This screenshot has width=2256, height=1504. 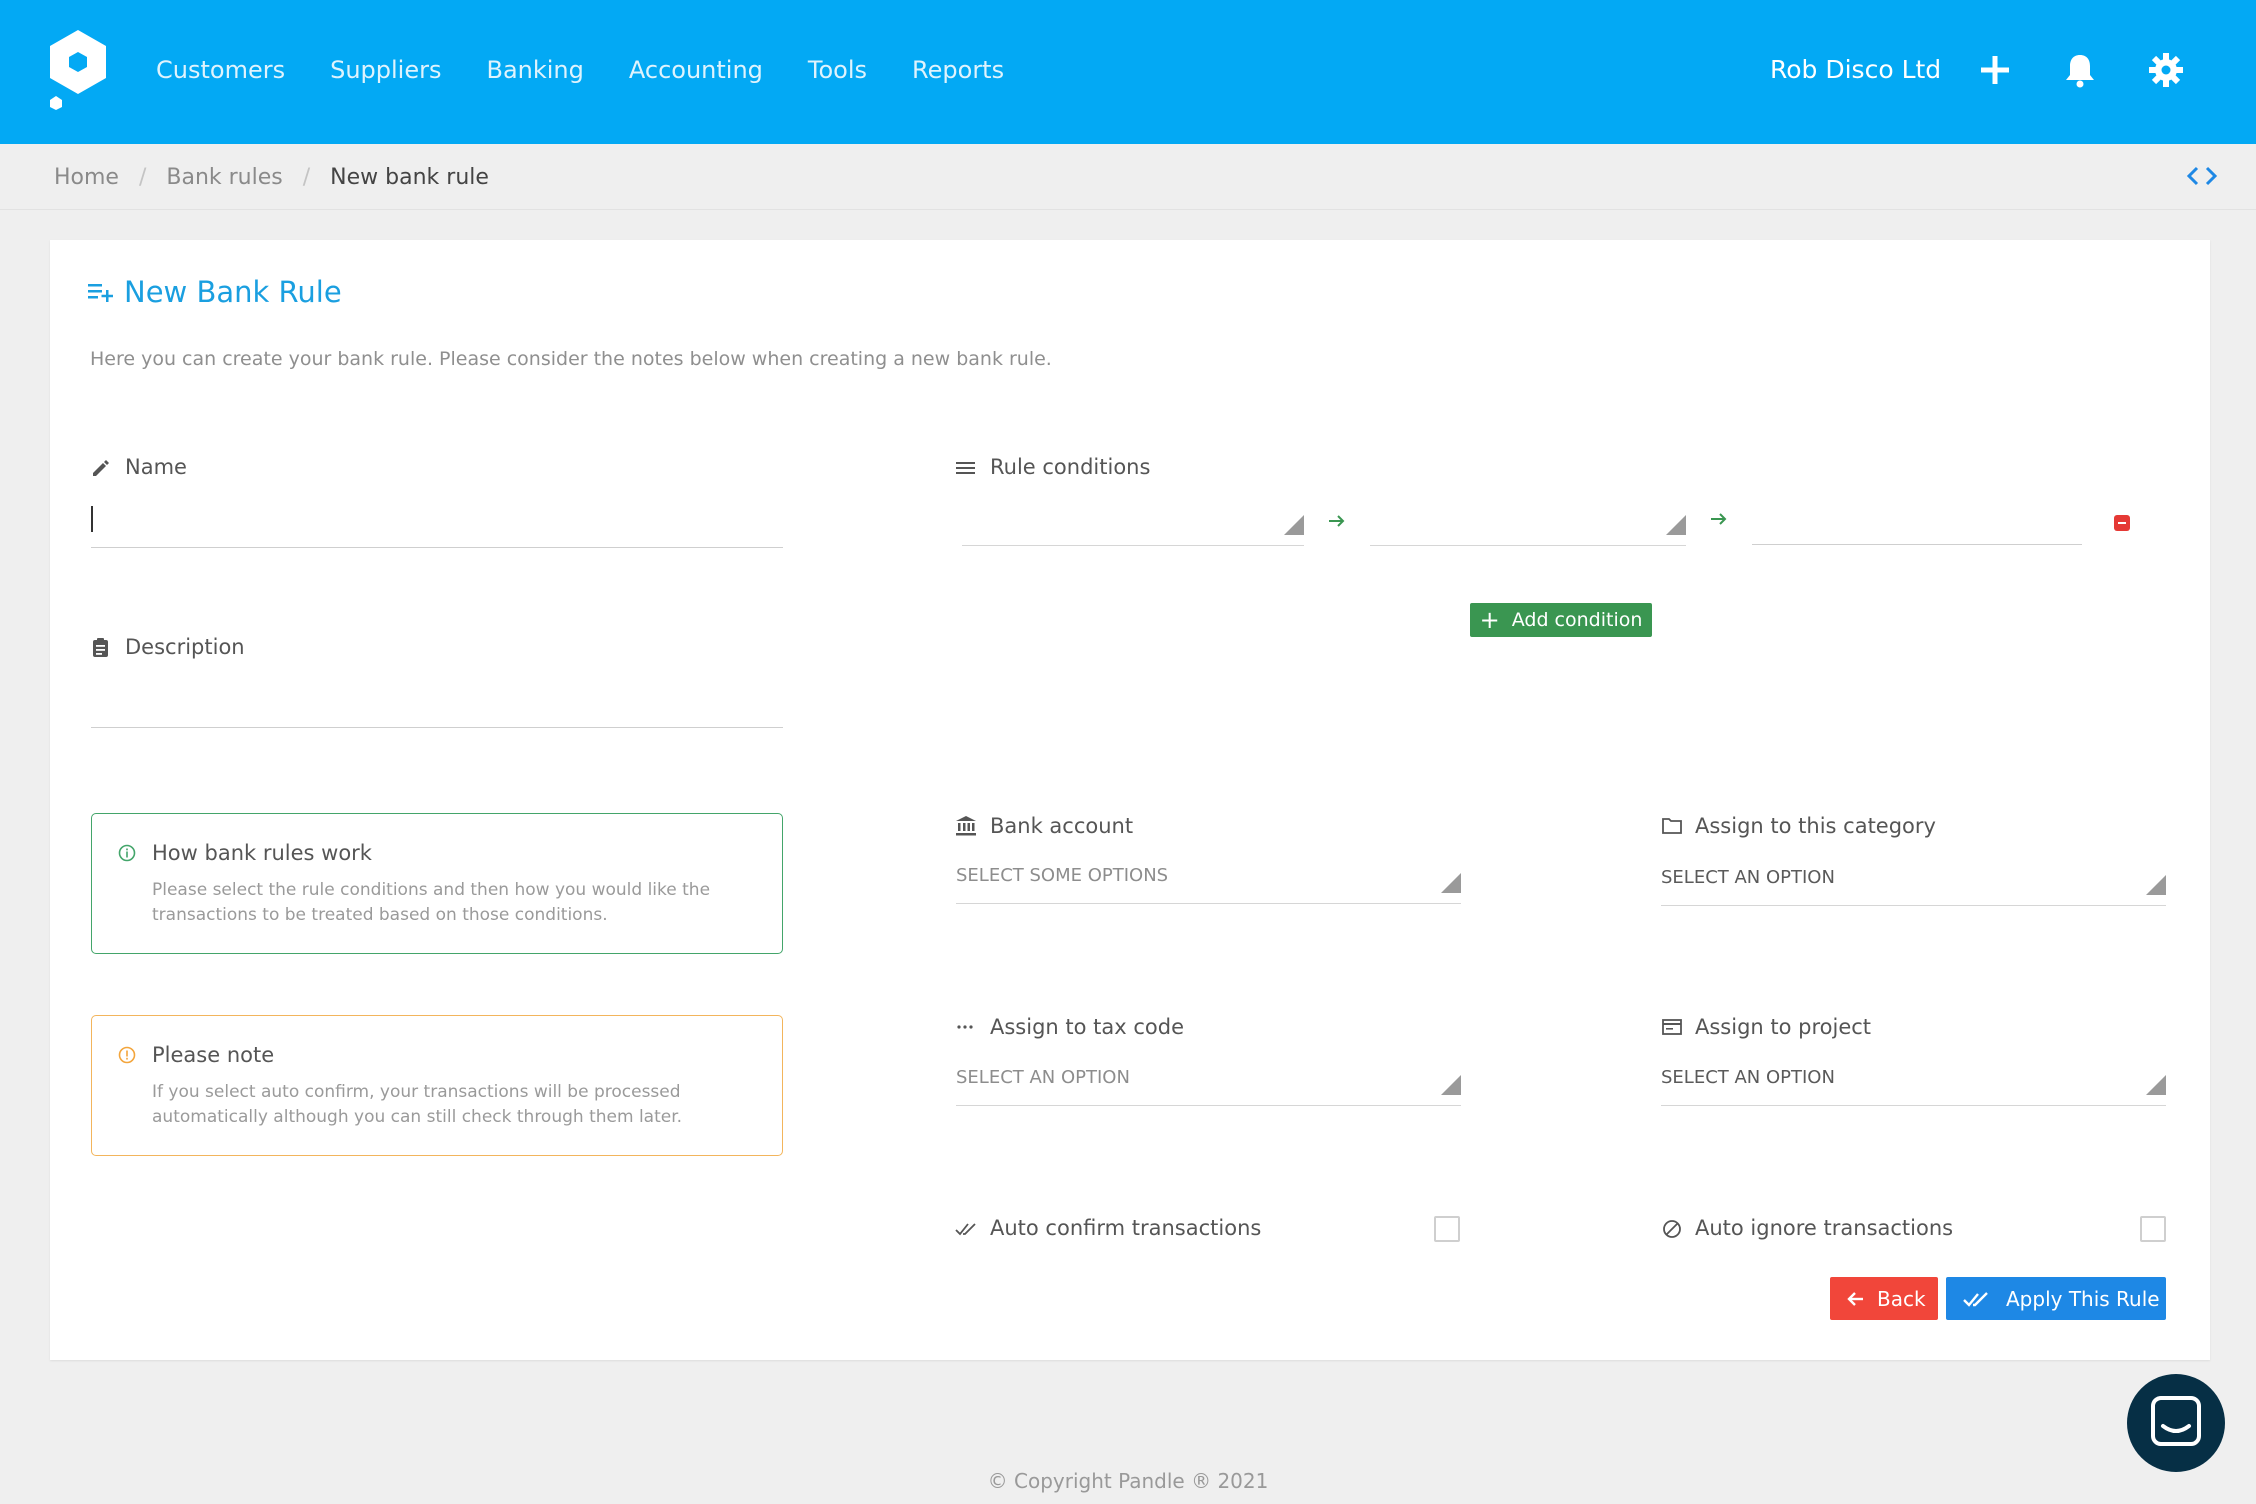 What do you see at coordinates (1913, 885) in the screenshot?
I see `category-select: SELECT AN OPTION` at bounding box center [1913, 885].